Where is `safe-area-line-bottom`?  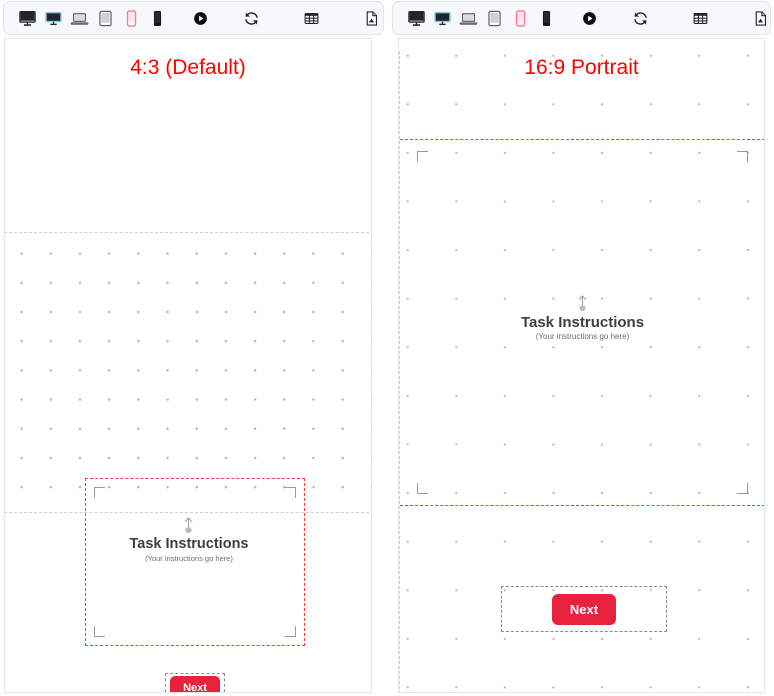 safe-area-line-bottom is located at coordinates (582, 505).